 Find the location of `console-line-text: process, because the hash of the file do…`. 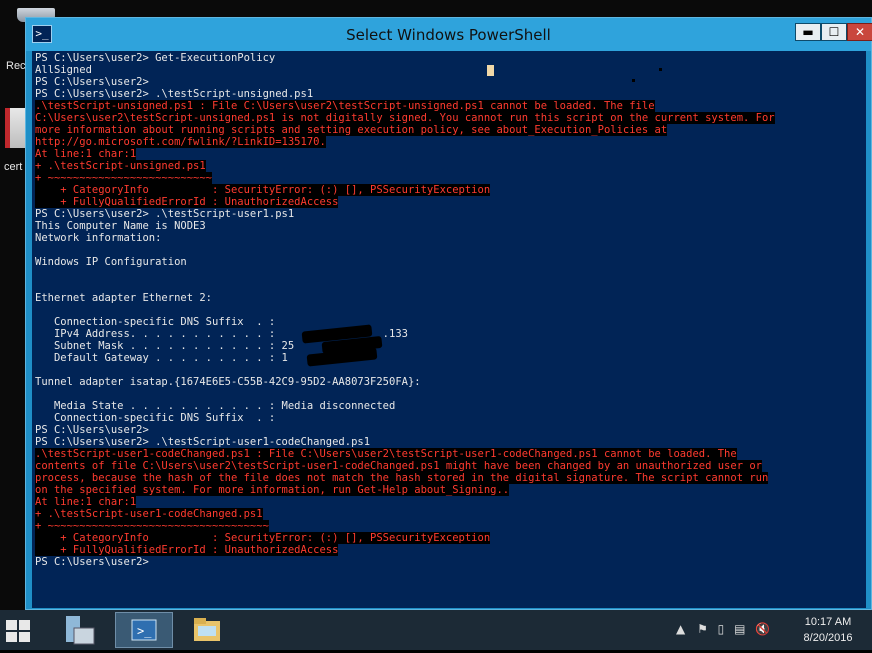

console-line-text: process, because the hash of the file do… is located at coordinates (402, 478).